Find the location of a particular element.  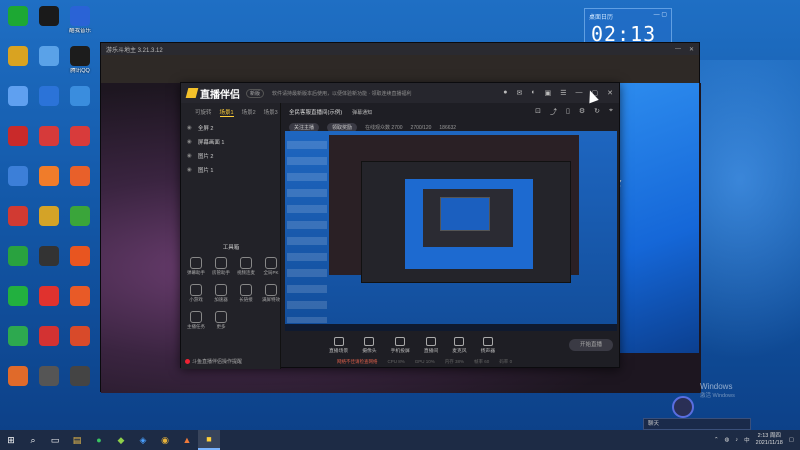

app-cat-icon: ▲ is located at coordinates (187, 440).